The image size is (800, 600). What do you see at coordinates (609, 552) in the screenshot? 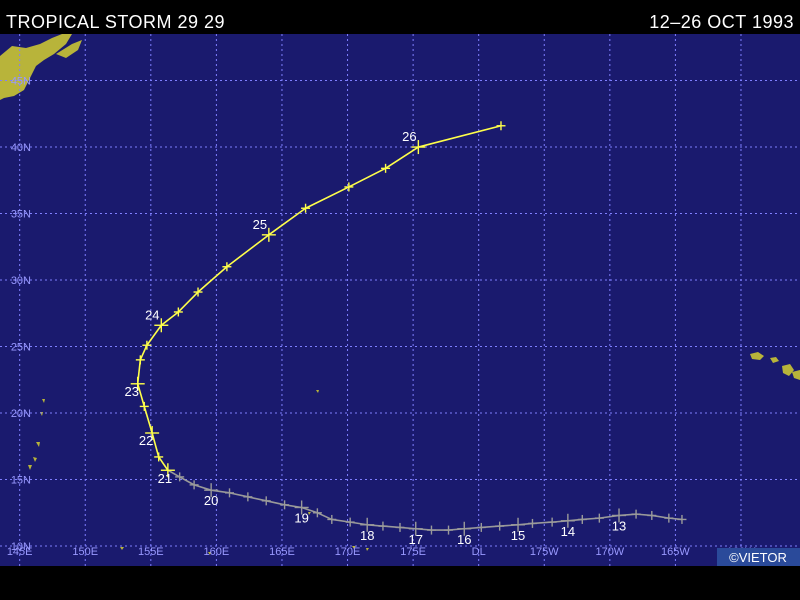
I see `lon-label: 170W` at bounding box center [609, 552].